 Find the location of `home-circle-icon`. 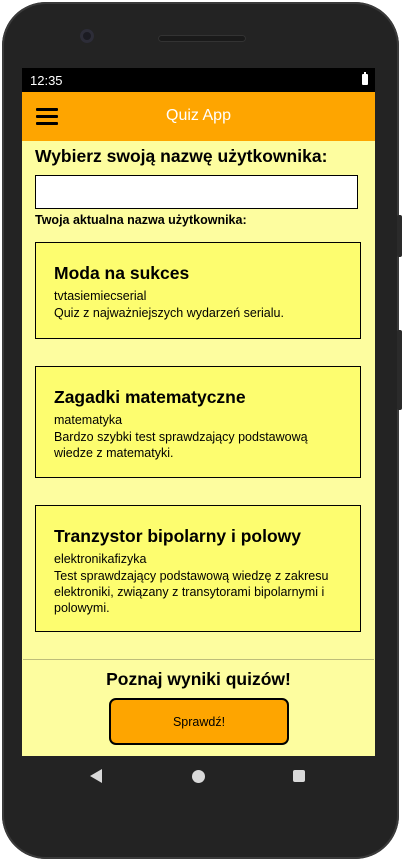

home-circle-icon is located at coordinates (198, 776).